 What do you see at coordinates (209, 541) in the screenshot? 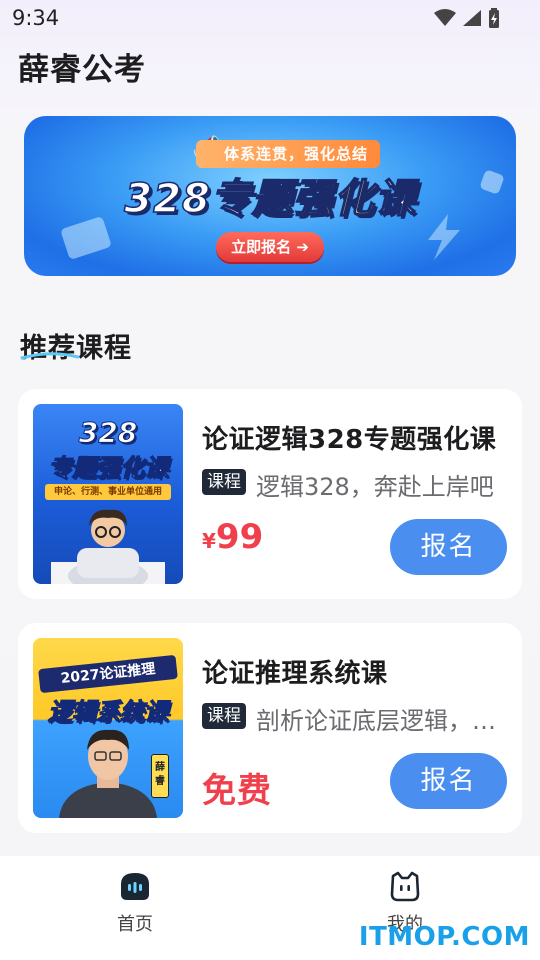
I see `price-currency: ¥` at bounding box center [209, 541].